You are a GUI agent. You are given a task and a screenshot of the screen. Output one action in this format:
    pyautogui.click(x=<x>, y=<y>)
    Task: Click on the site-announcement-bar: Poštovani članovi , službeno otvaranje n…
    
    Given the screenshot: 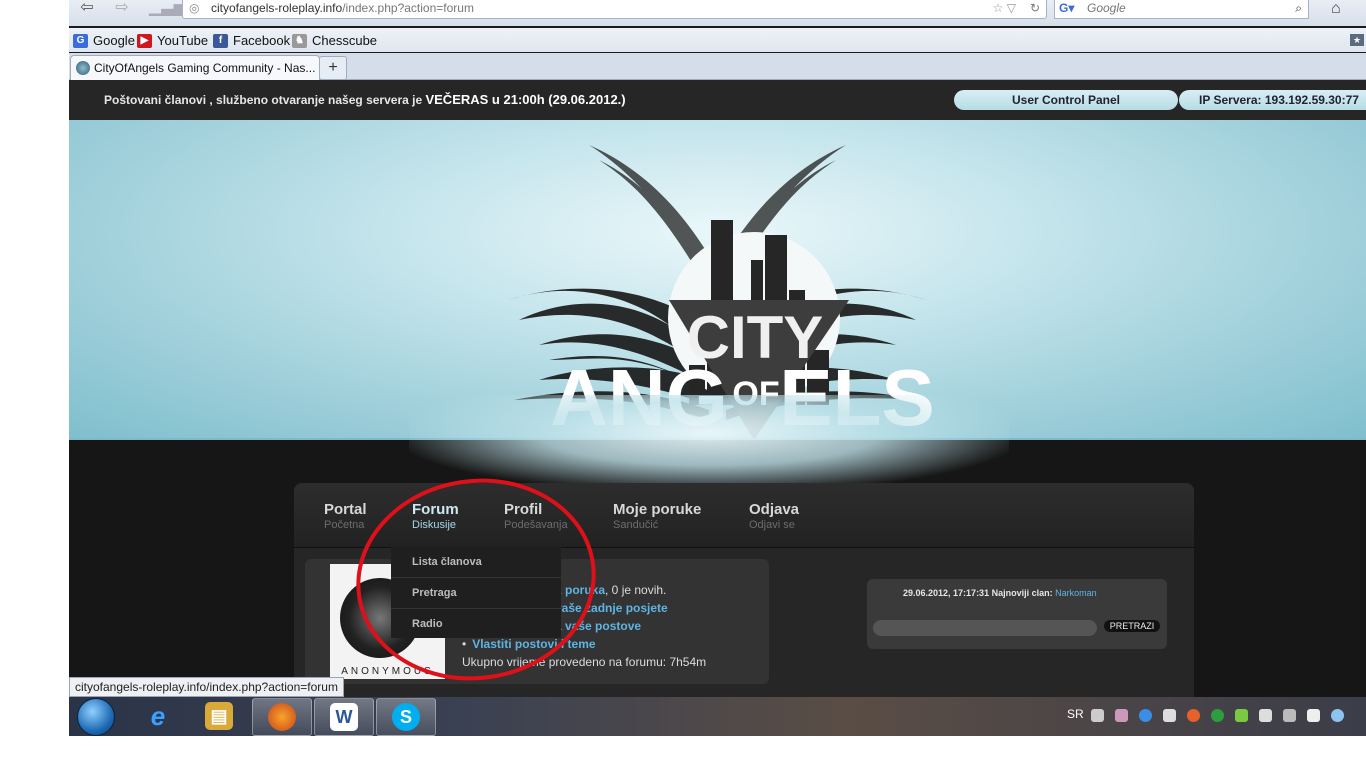 What is the action you would take?
    pyautogui.click(x=717, y=100)
    